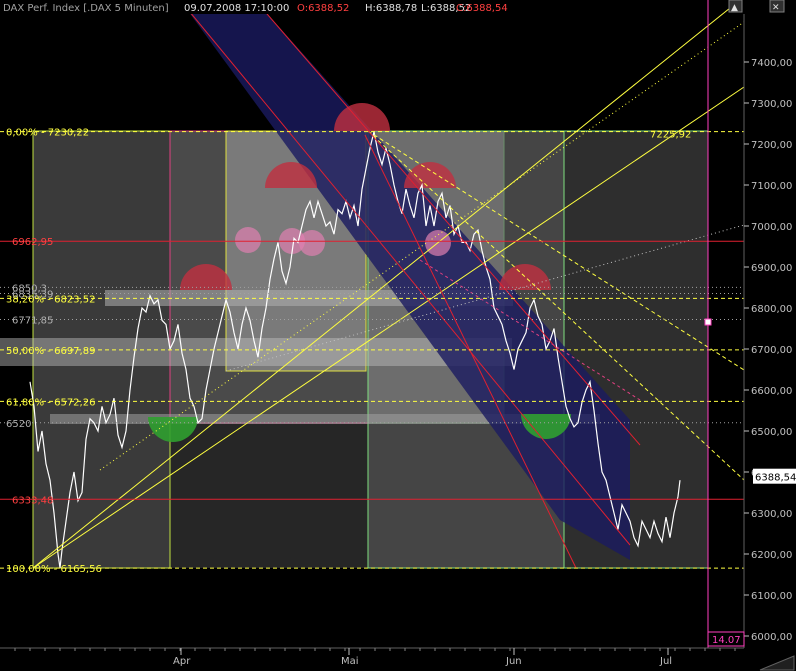 The width and height of the screenshot is (796, 671). What do you see at coordinates (708, 322) in the screenshot?
I see `today-marker-handle` at bounding box center [708, 322].